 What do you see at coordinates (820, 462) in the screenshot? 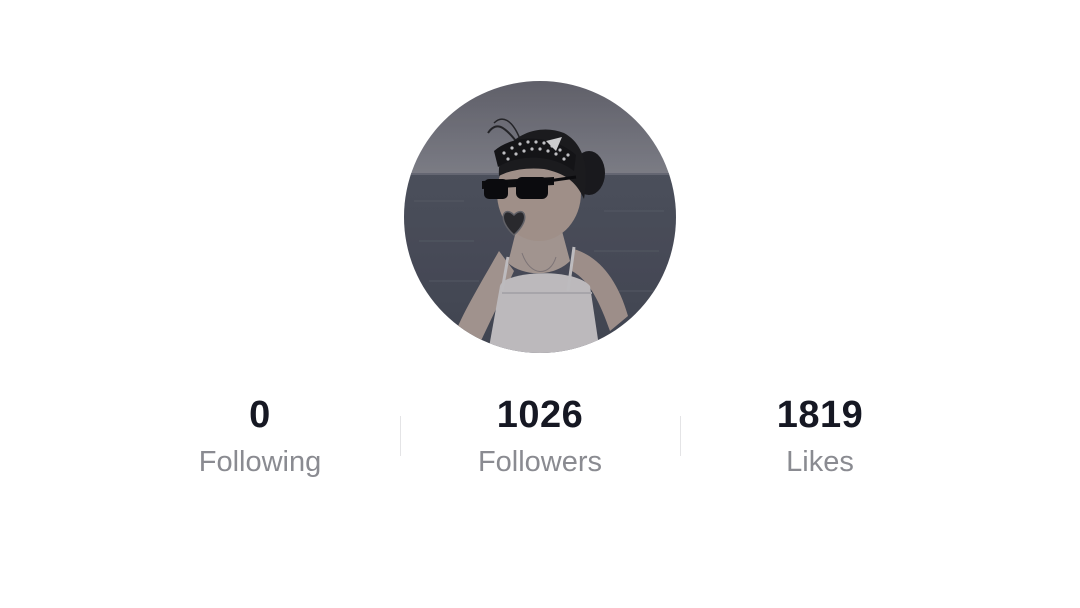
I see `likes-label: Likes` at bounding box center [820, 462].